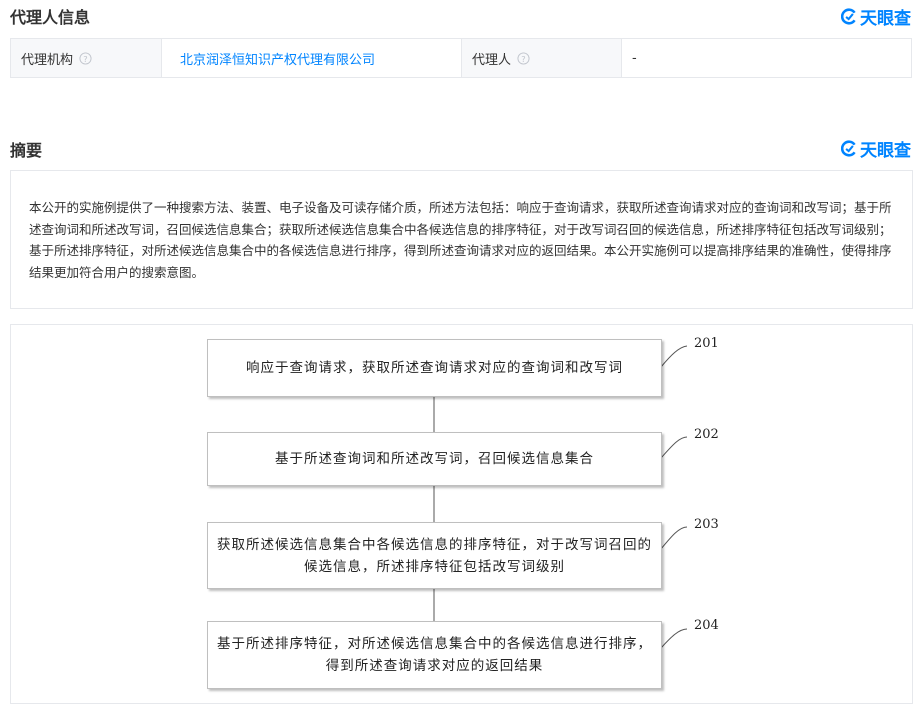 This screenshot has width=921, height=710. Describe the element at coordinates (542, 58) in the screenshot. I see `agent-label-cell: 代理人 ?` at that location.